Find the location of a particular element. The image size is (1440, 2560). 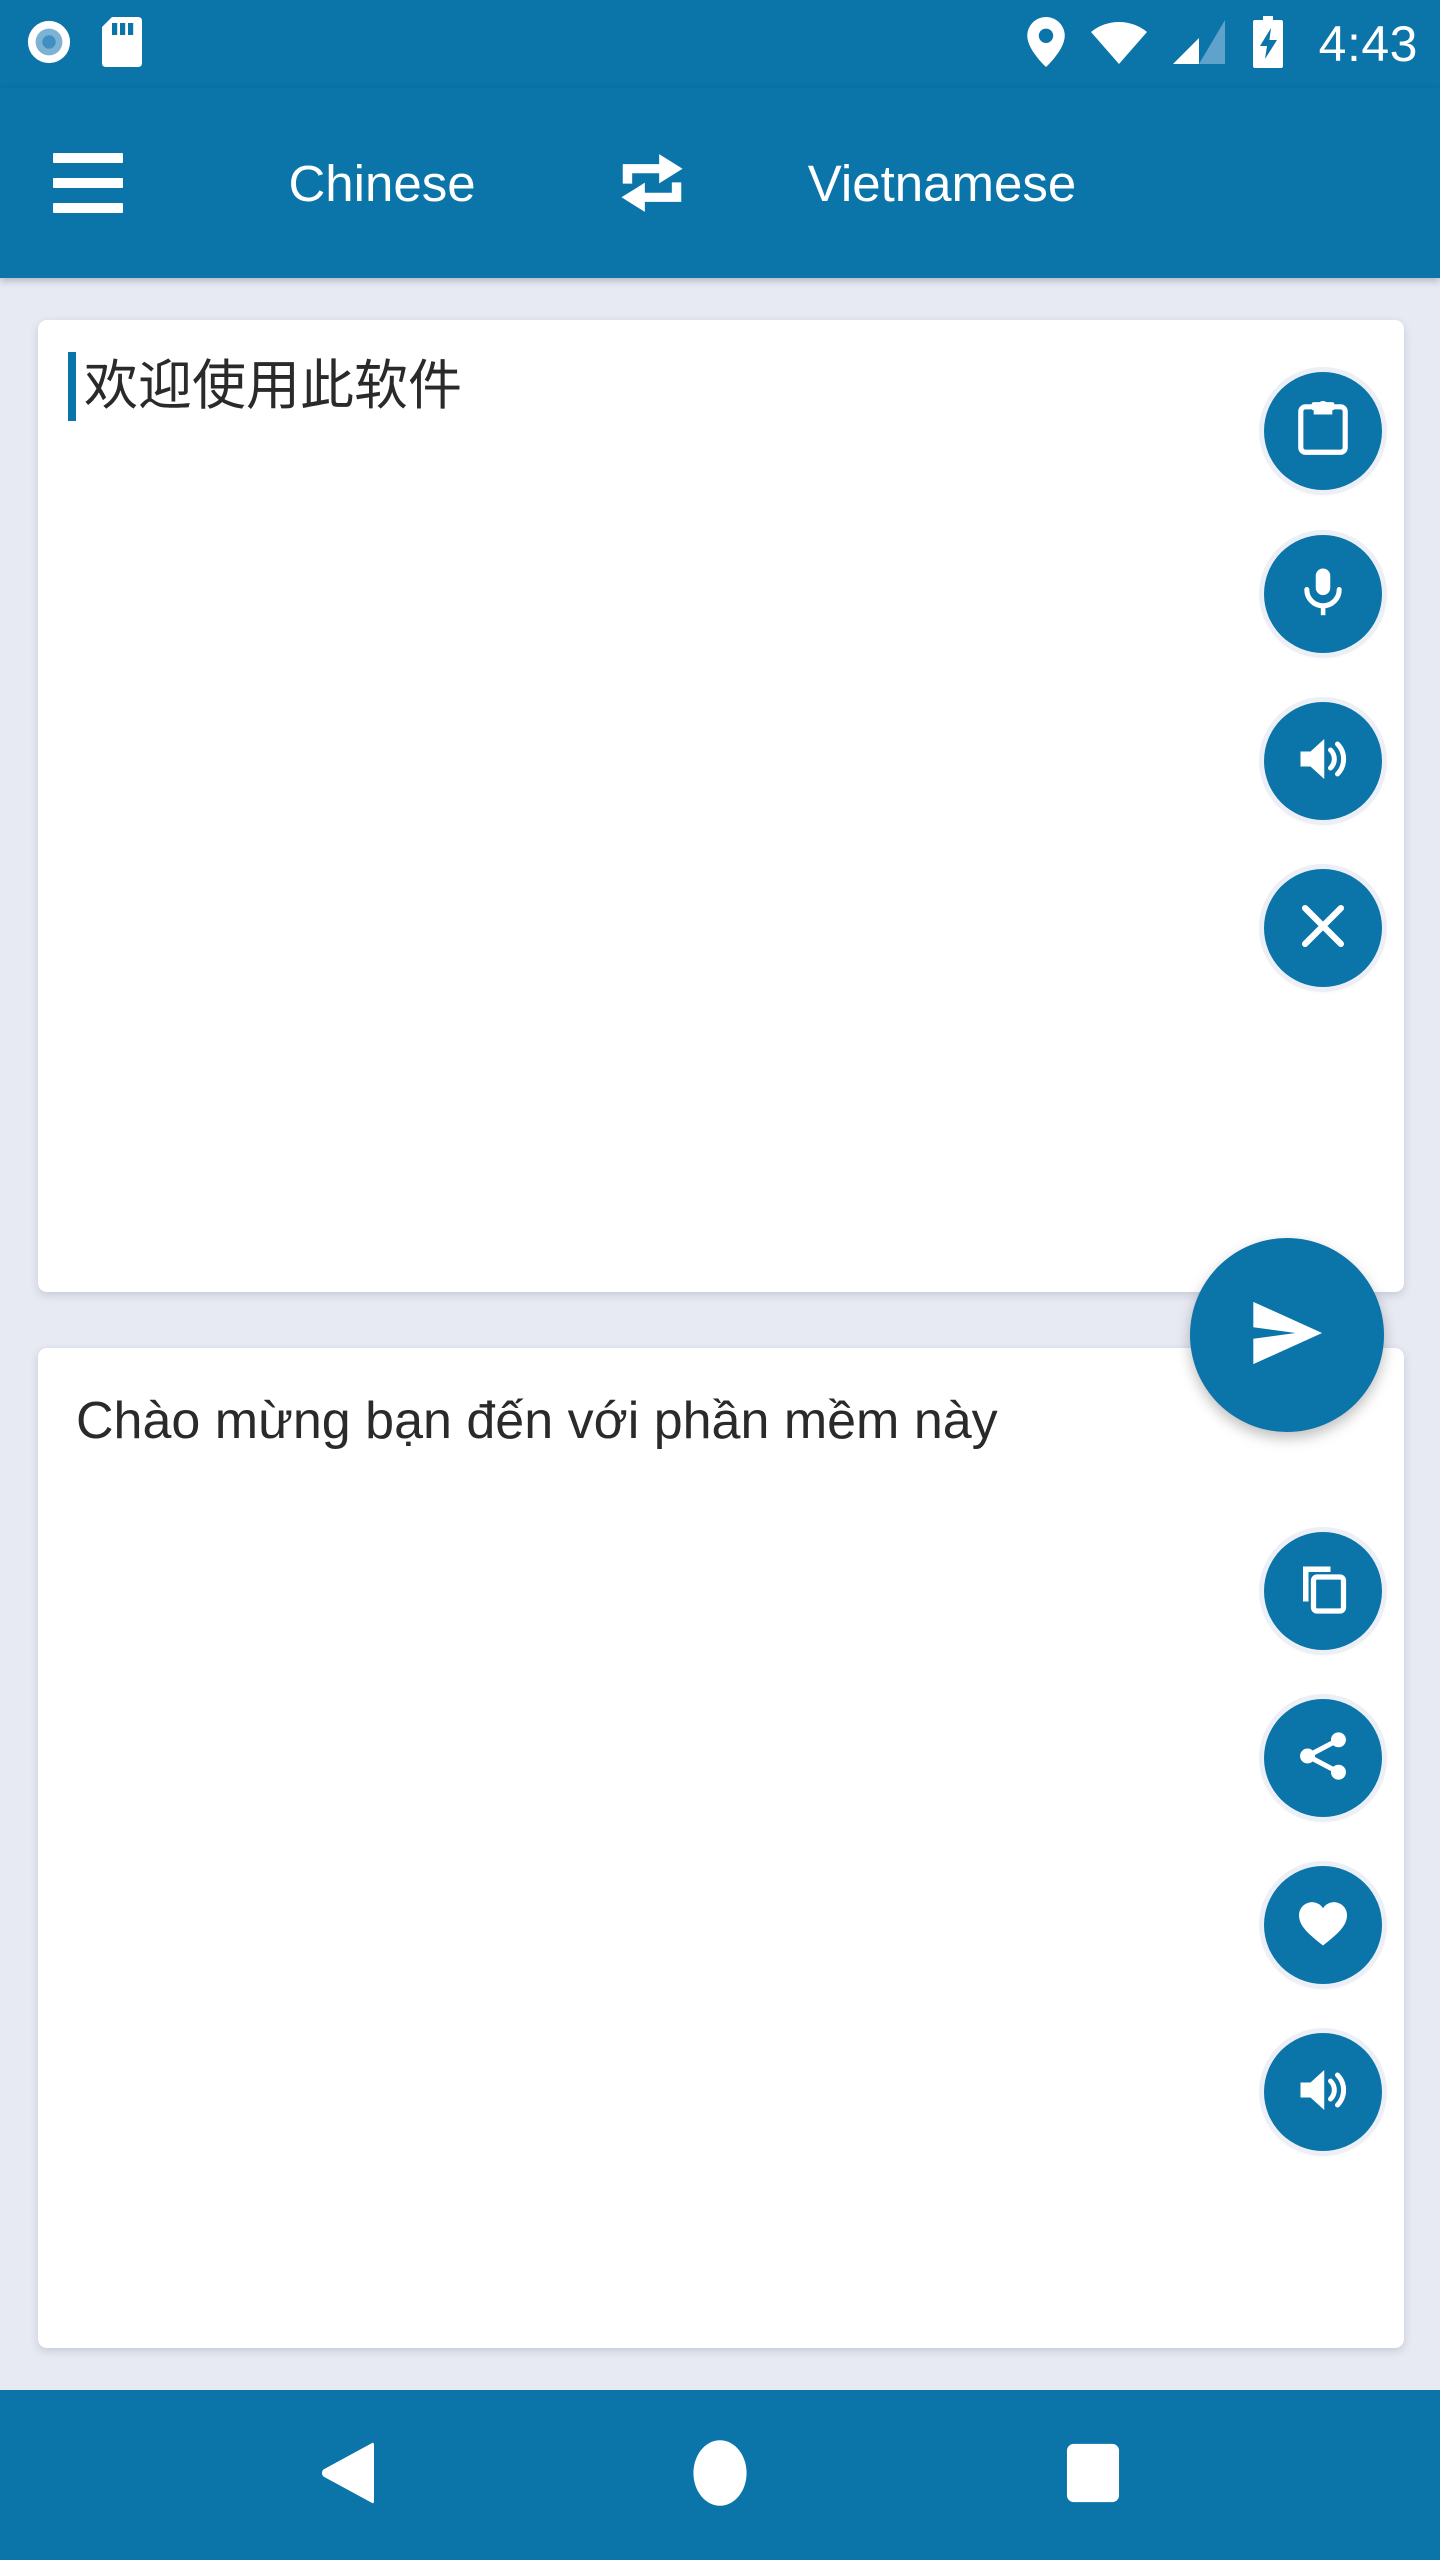

language-selector-row: Chinese Vietnamese is located at coordinates (791, 183).